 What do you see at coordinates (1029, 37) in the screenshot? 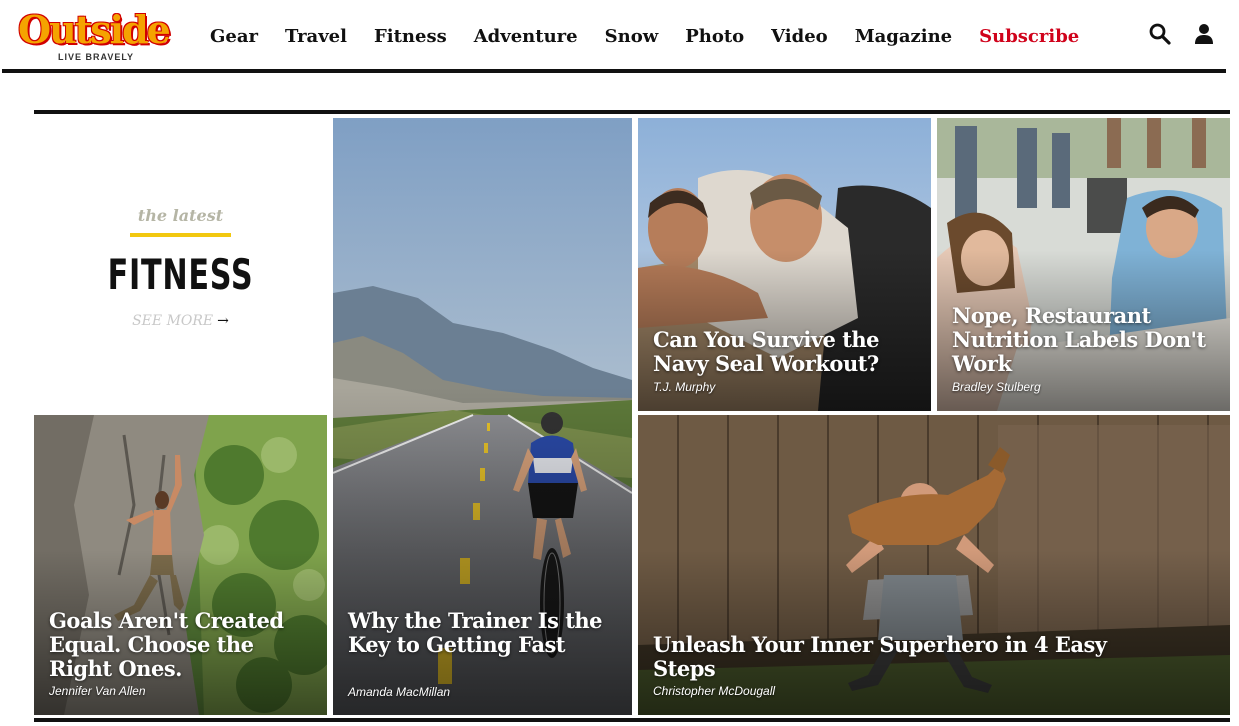
I see `nav-subscribe: Subscribe` at bounding box center [1029, 37].